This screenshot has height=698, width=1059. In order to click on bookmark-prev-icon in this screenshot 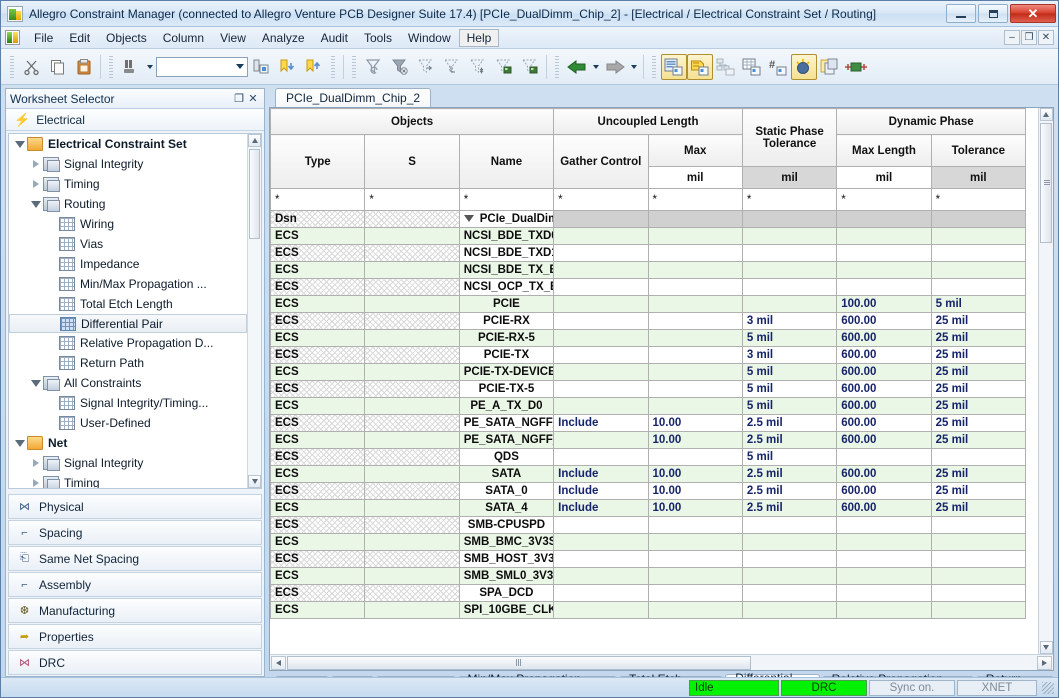, I will do `click(313, 67)`.